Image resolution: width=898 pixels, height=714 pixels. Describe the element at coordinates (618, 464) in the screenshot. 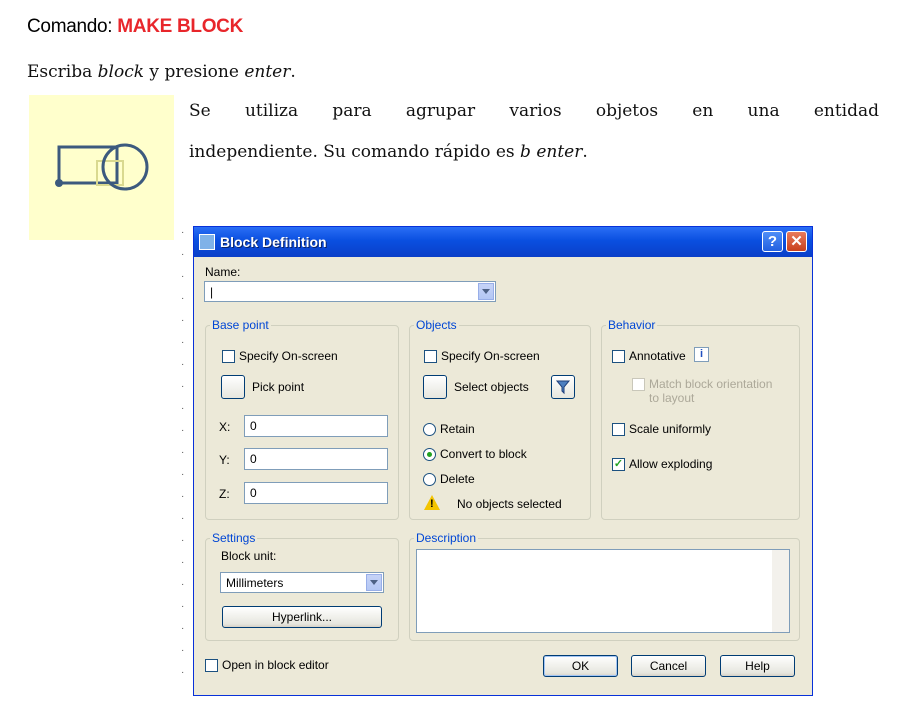

I see `allow-exploding-checkbox: ✓` at that location.